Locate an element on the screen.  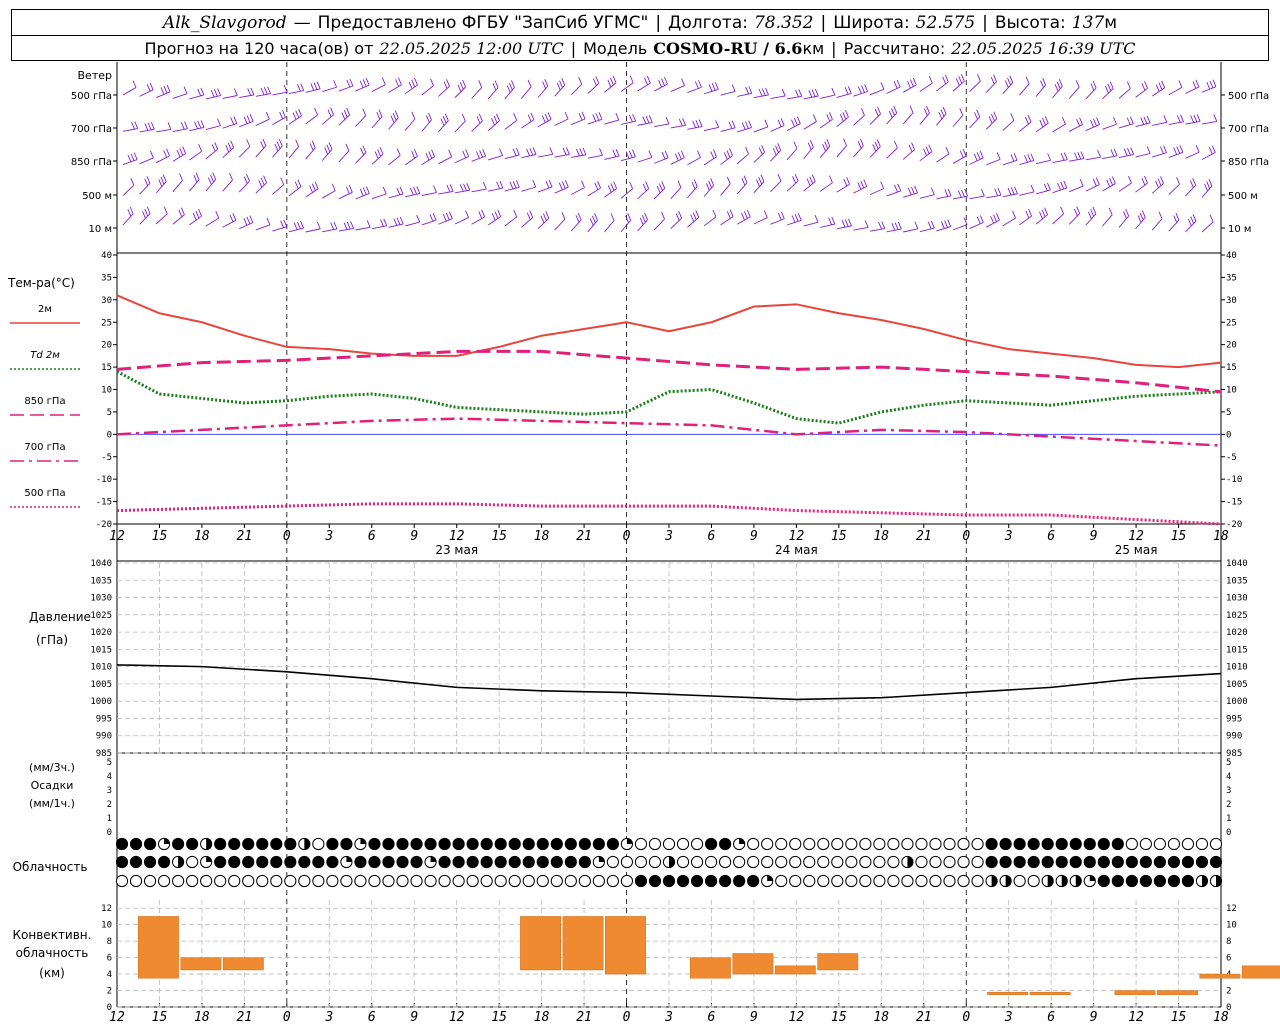
convective-unit: (км) is located at coordinates (52, 973).